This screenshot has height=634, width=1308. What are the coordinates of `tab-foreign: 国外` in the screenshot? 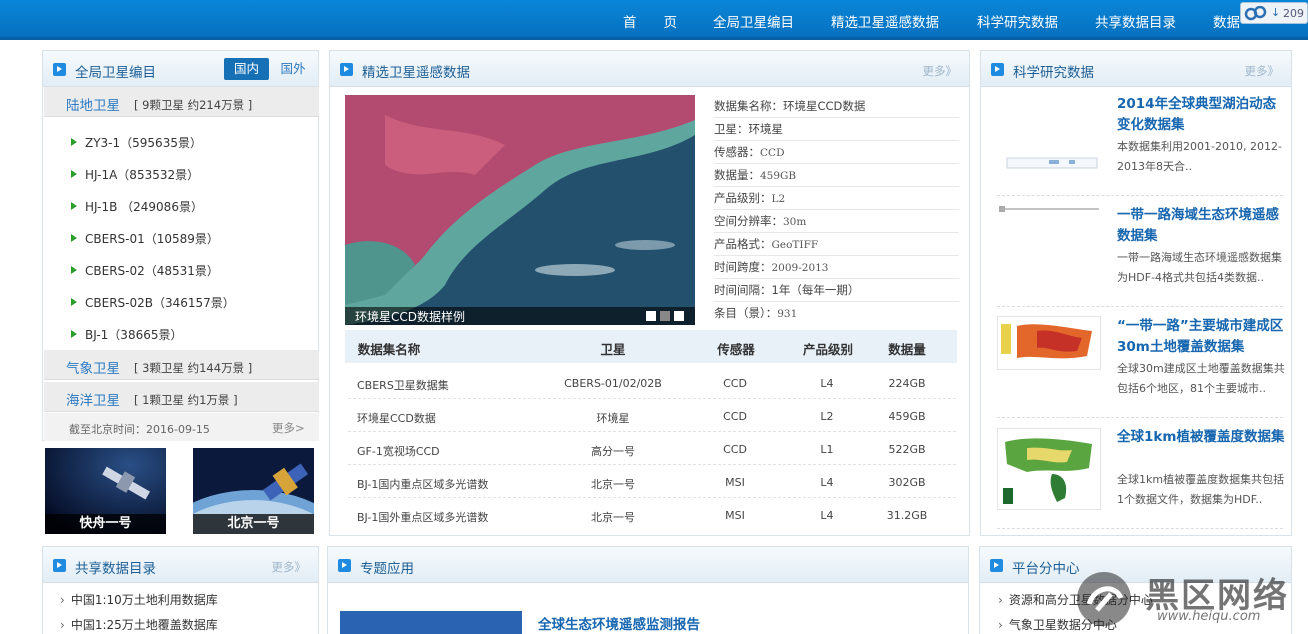 It's located at (293, 69).